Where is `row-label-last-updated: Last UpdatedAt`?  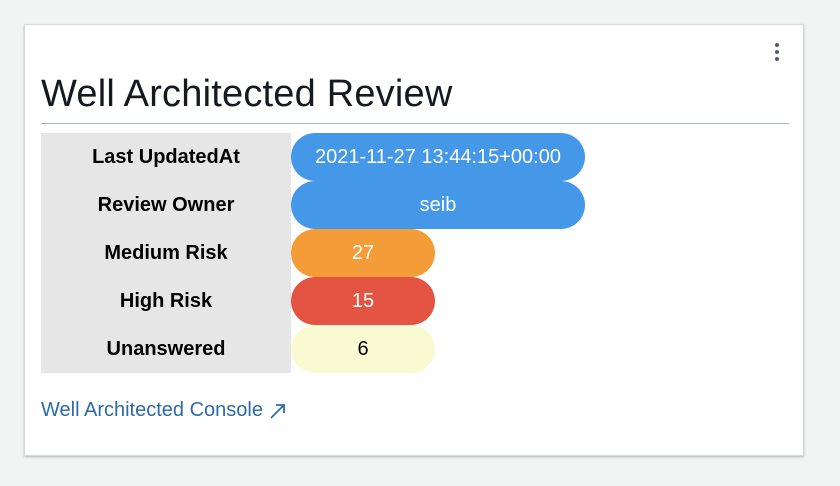
row-label-last-updated: Last UpdatedAt is located at coordinates (166, 157).